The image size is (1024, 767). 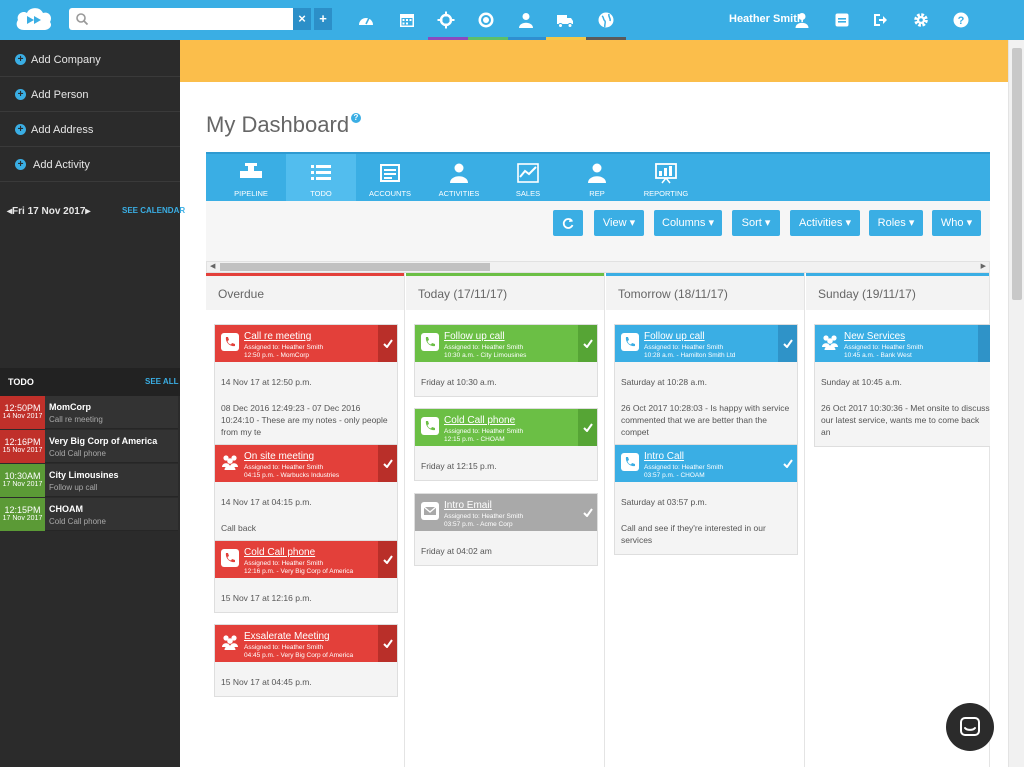 I want to click on add-address-label: Add Address, so click(x=62, y=130).